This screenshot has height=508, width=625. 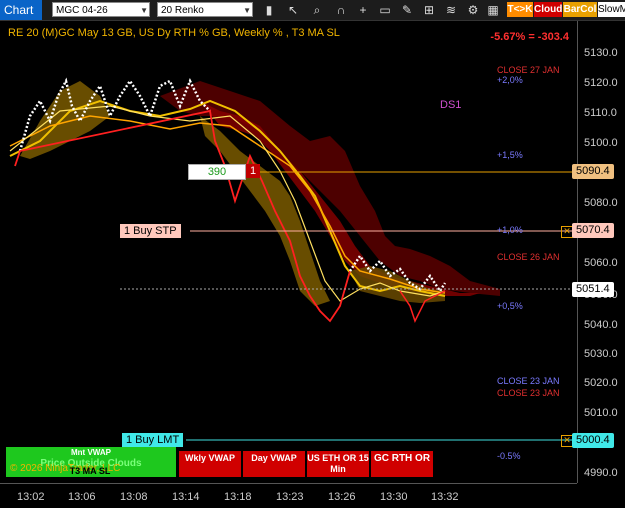 What do you see at coordinates (341, 10) in the screenshot?
I see `magnet-icon: ∩` at bounding box center [341, 10].